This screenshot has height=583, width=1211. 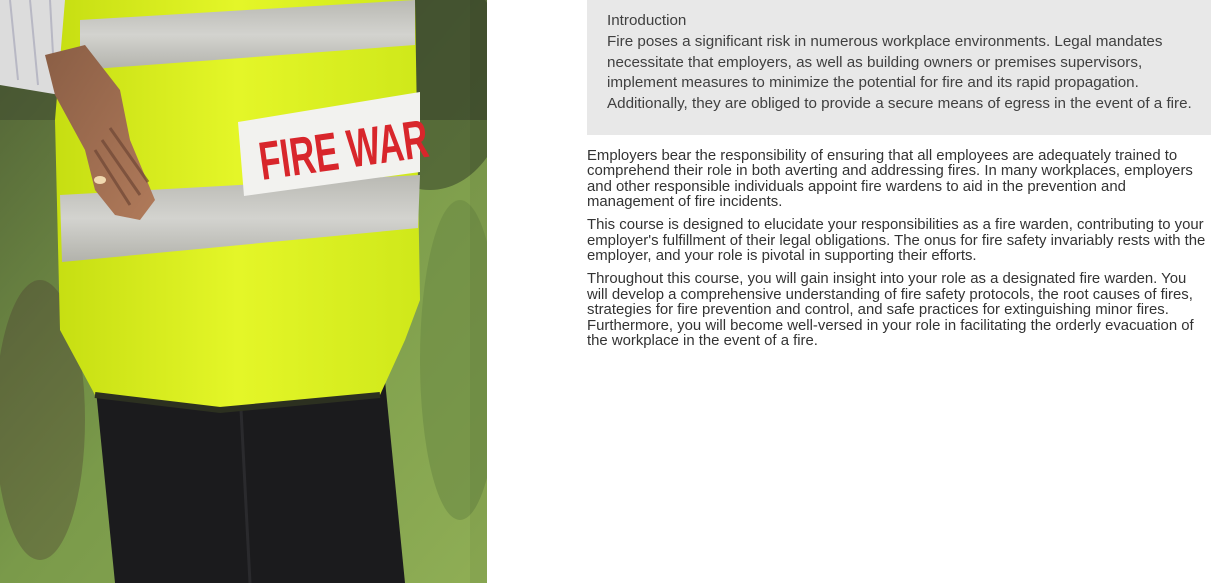 What do you see at coordinates (647, 20) in the screenshot?
I see `introduction-heading: Introduction` at bounding box center [647, 20].